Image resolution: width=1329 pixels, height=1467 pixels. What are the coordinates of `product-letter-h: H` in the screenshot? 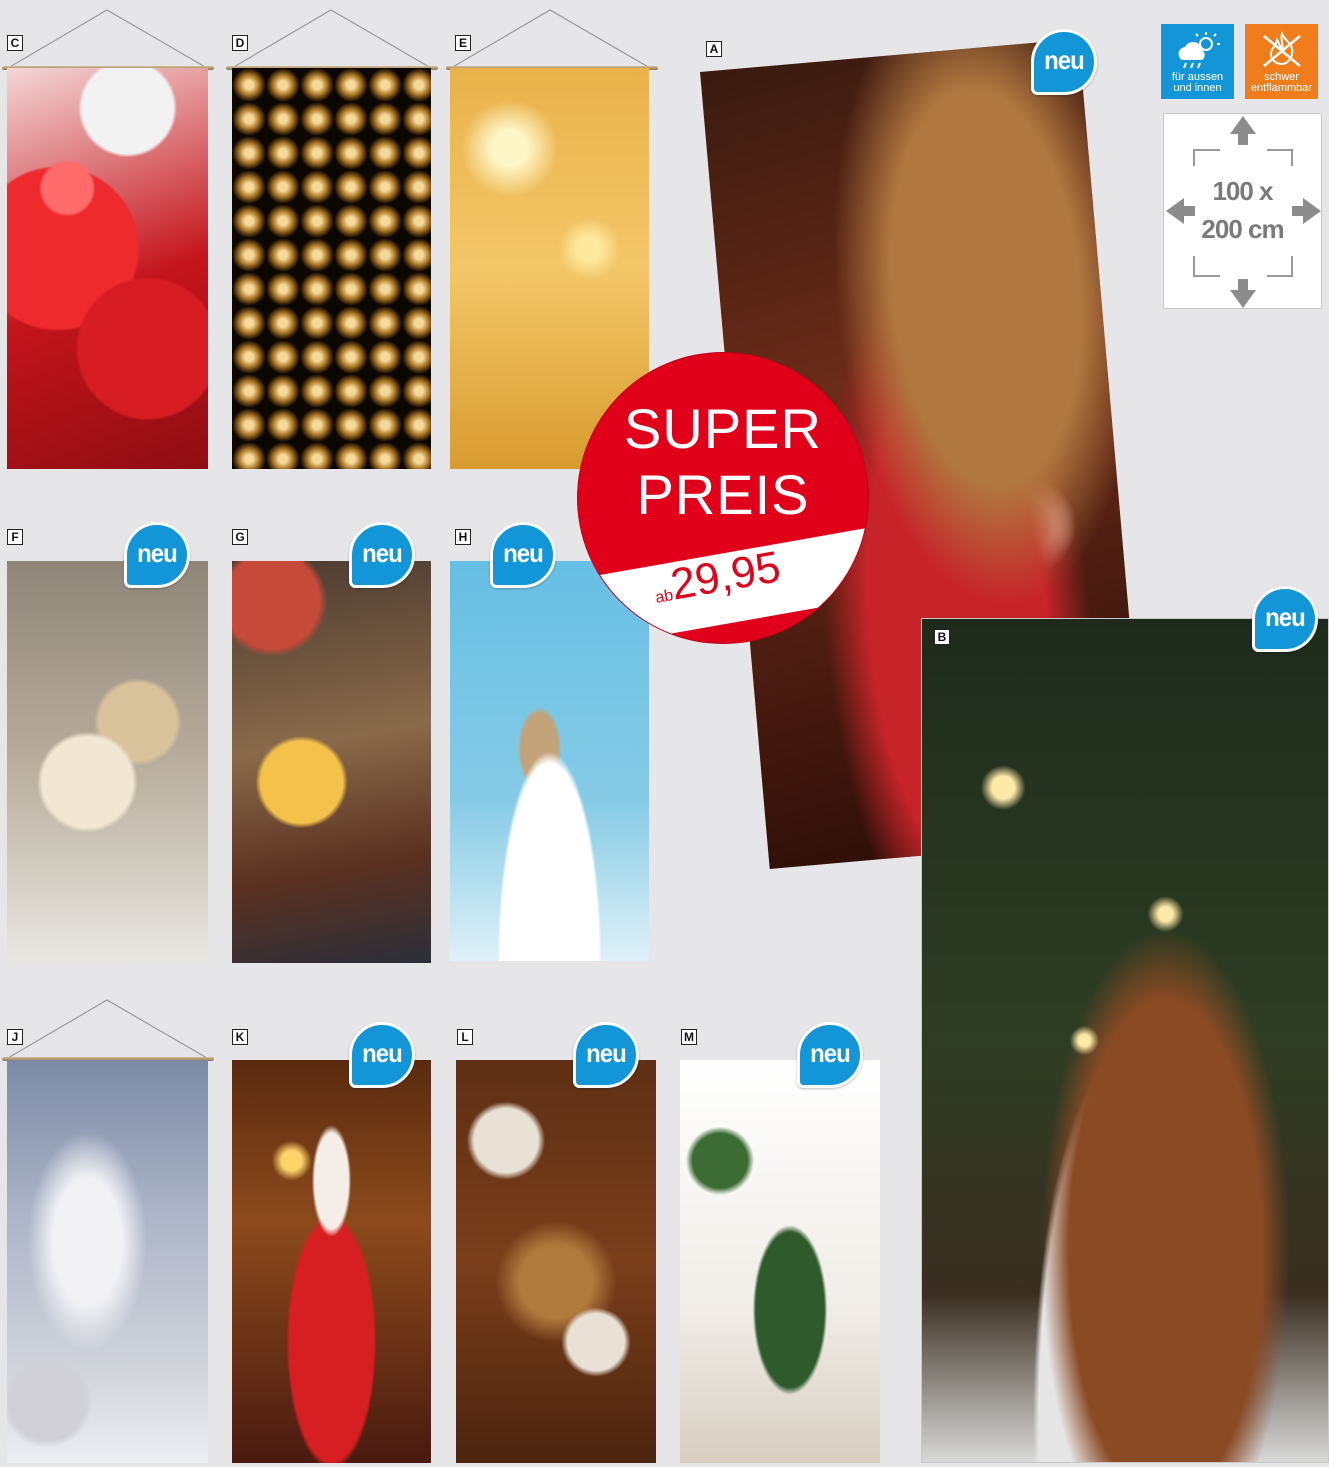 It's located at (463, 537).